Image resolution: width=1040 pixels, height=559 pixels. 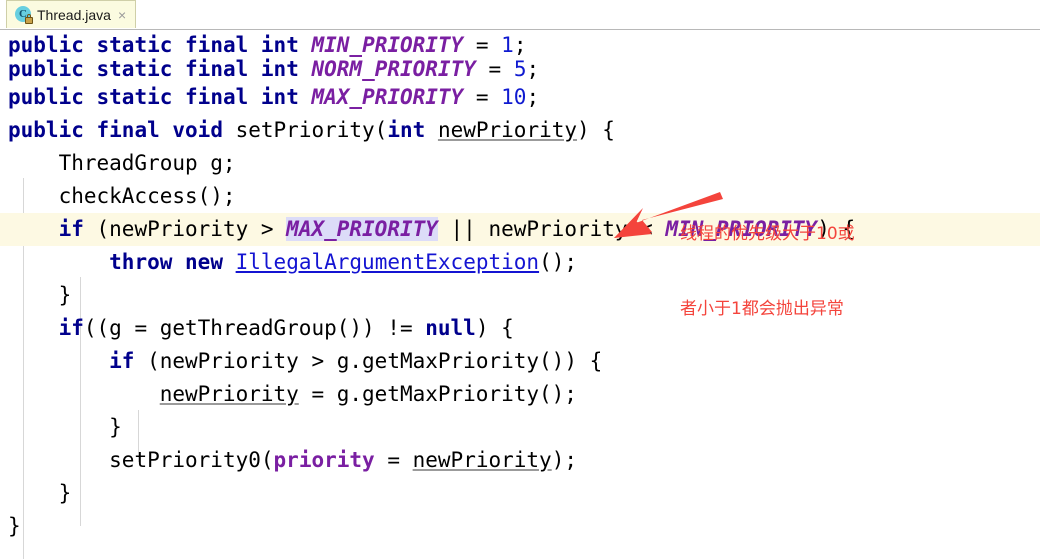 What do you see at coordinates (368, 361) in the screenshot?
I see `condition: (newPriority > g.getMaxPriority()) {` at bounding box center [368, 361].